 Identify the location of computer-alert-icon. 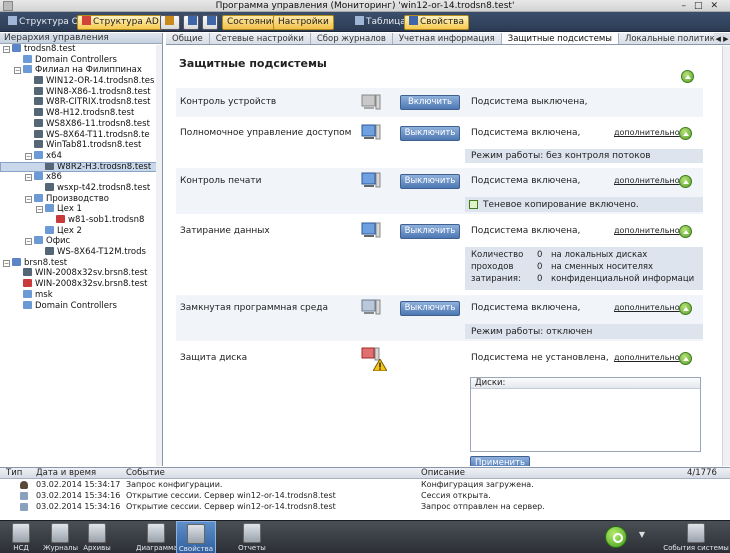
(27, 283).